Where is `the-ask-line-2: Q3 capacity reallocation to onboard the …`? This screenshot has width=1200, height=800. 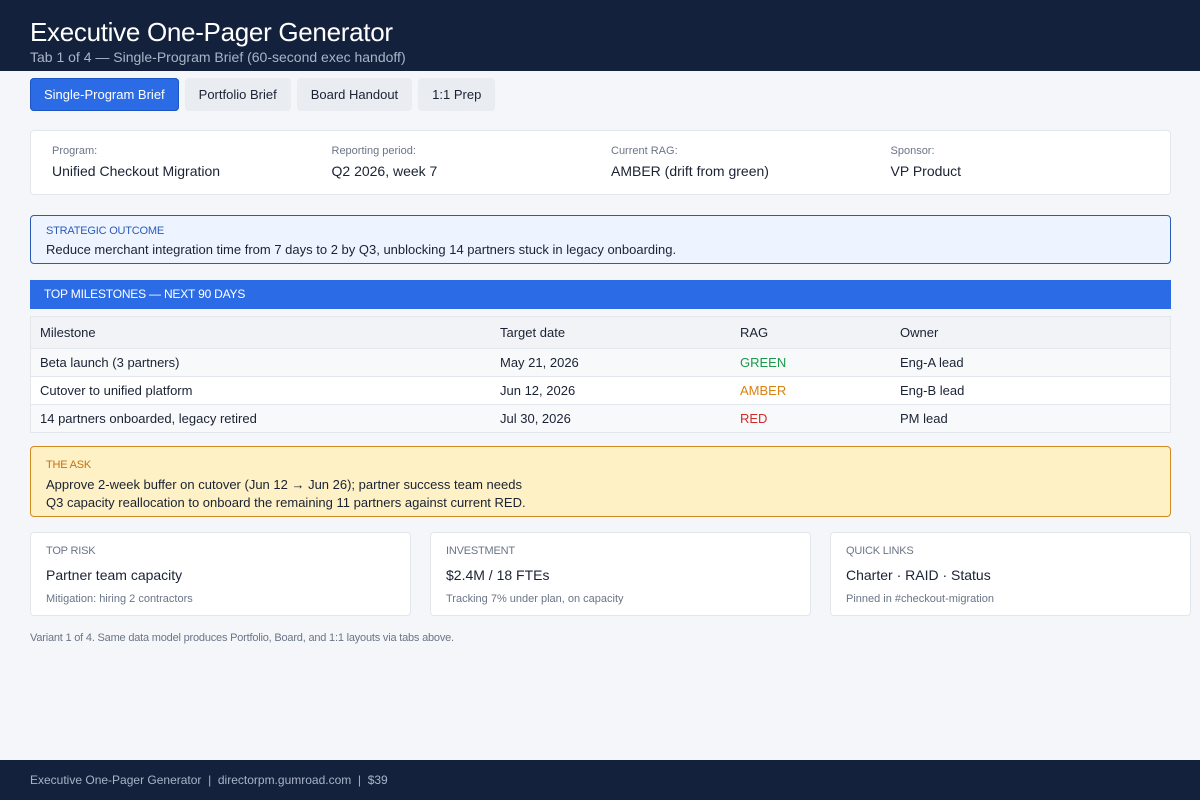
the-ask-line-2: Q3 capacity reallocation to onboard the … is located at coordinates (286, 502).